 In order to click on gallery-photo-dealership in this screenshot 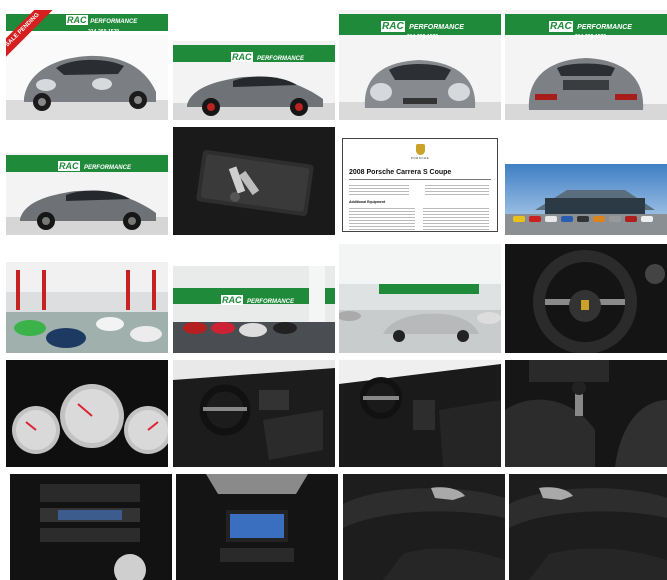, I will do `click(586, 199)`.